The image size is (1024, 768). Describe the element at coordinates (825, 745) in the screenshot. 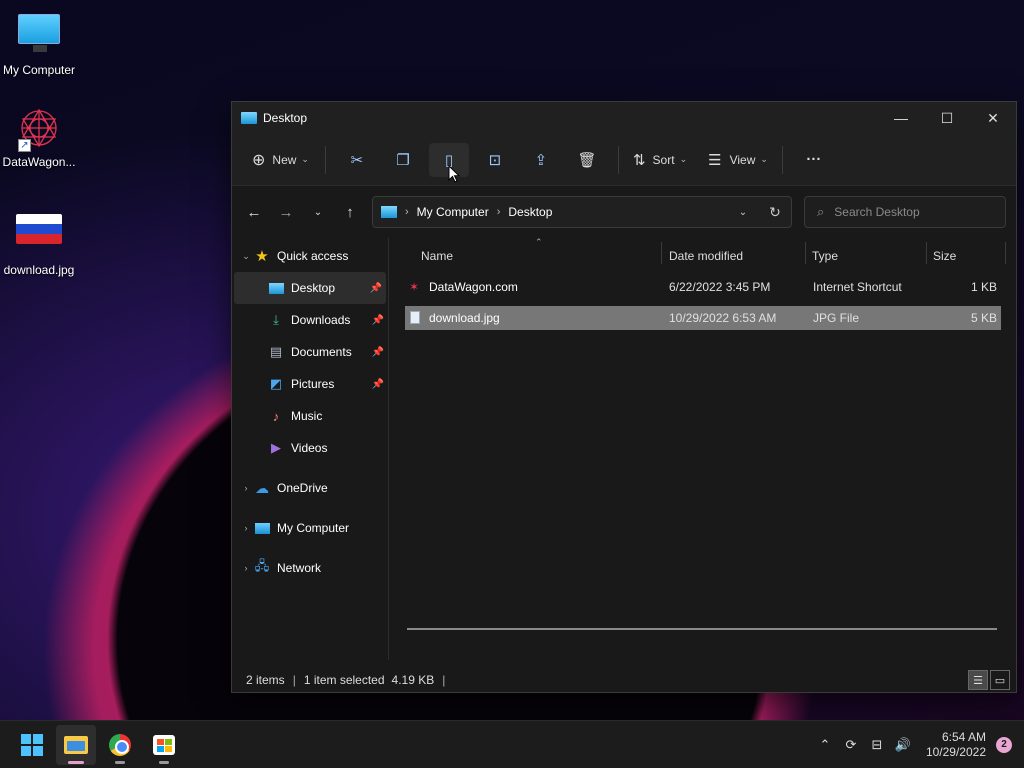

I see `show-hidden-icons-chevron-icon: ⌃` at that location.